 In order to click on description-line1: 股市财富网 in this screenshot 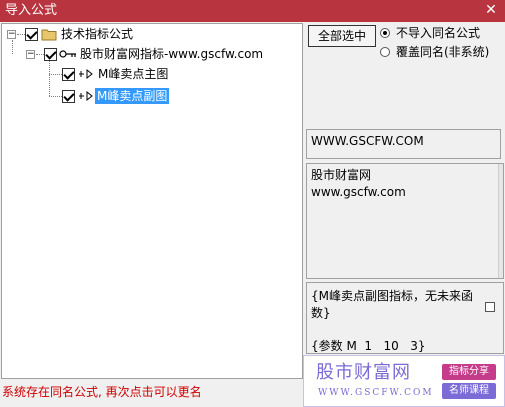, I will do `click(341, 175)`.